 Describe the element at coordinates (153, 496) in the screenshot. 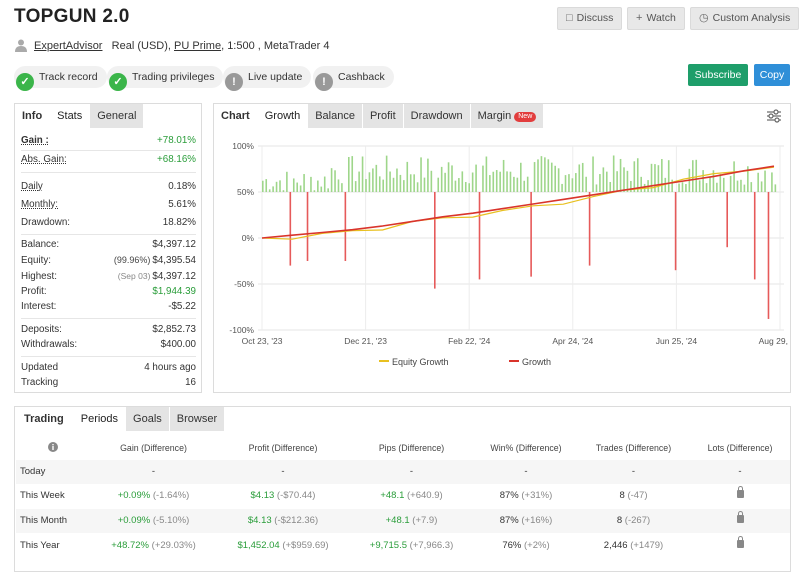

I see `cell-gain: +0.09% (-1.64%)` at that location.